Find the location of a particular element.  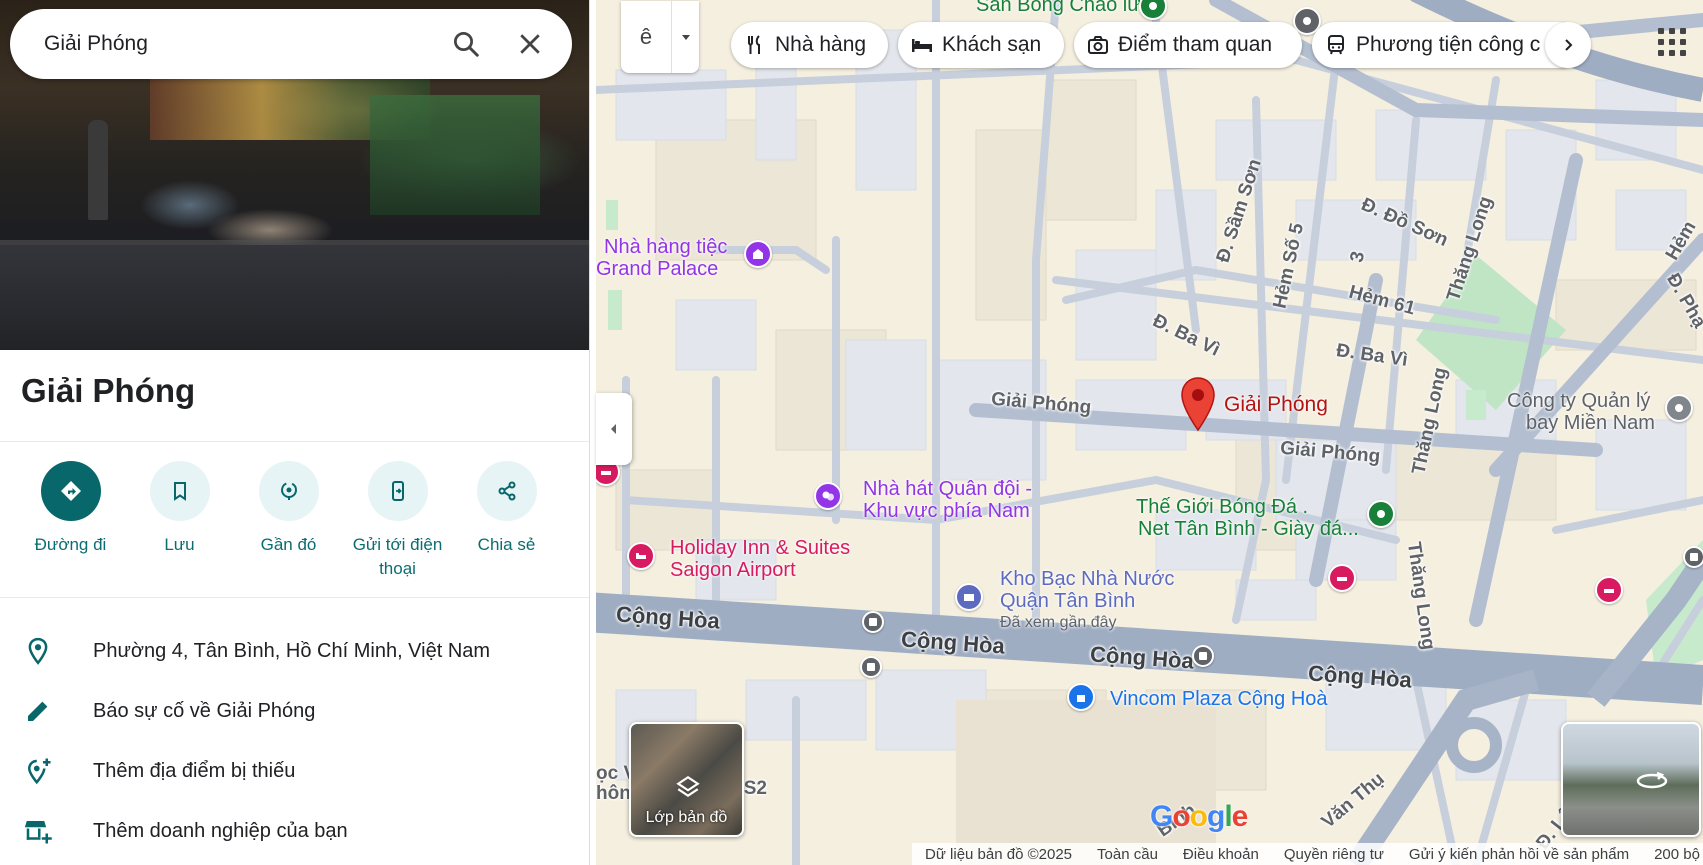

chip-attractions: Điểm tham quan is located at coordinates (1188, 45).